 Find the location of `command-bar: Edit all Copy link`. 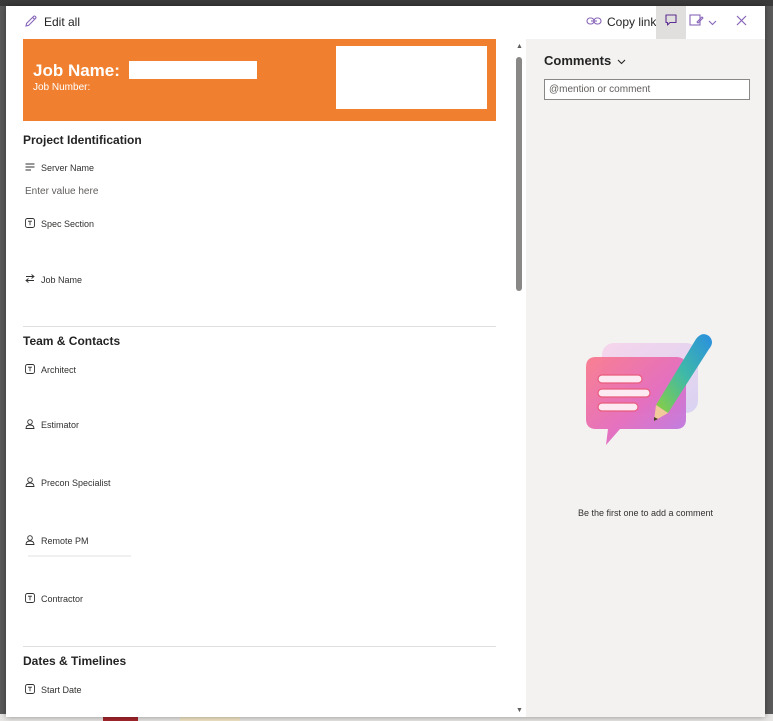

command-bar: Edit all Copy link is located at coordinates (385, 22).